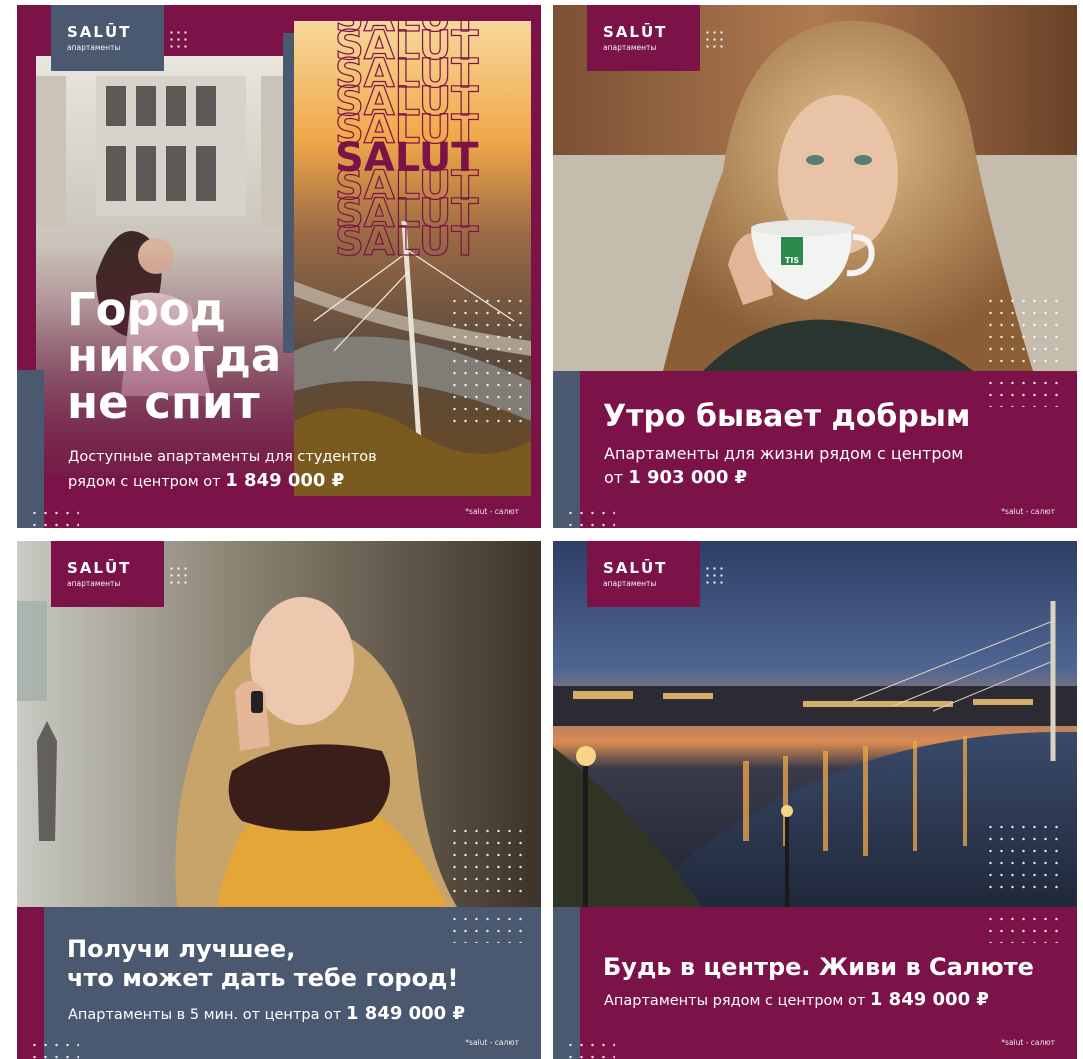 Image resolution: width=1083 pixels, height=1059 pixels. What do you see at coordinates (488, 360) in the screenshot?
I see `dot-grid` at bounding box center [488, 360].